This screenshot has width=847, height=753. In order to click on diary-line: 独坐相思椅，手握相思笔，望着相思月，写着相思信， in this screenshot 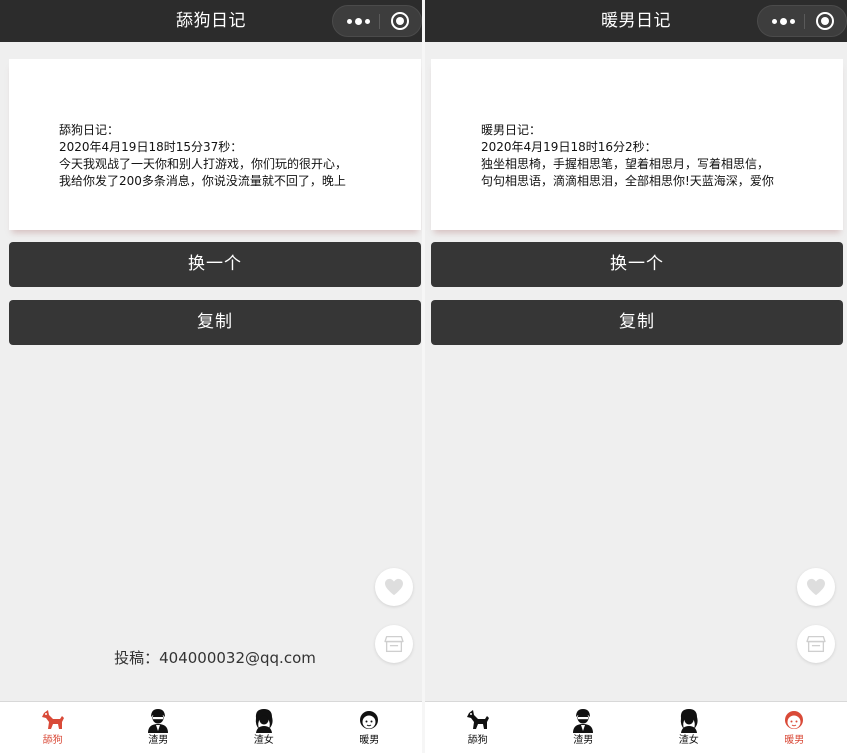, I will do `click(625, 164)`.